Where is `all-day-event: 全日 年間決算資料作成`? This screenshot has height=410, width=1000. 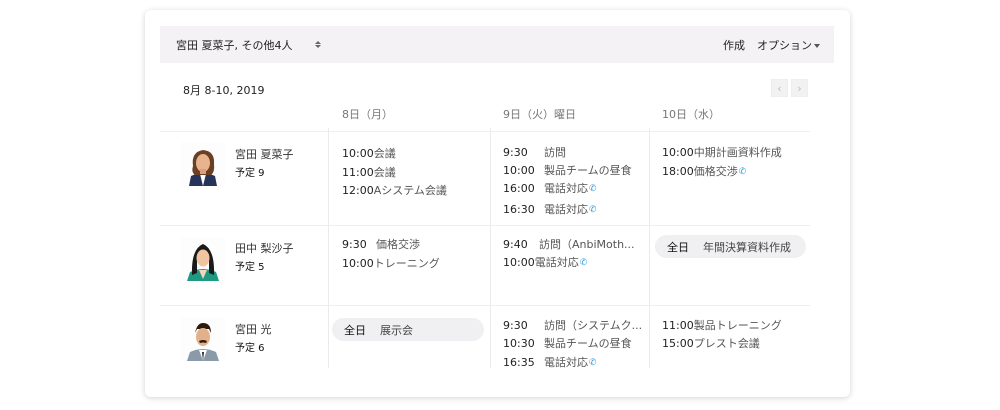 all-day-event: 全日 年間決算資料作成 is located at coordinates (730, 246).